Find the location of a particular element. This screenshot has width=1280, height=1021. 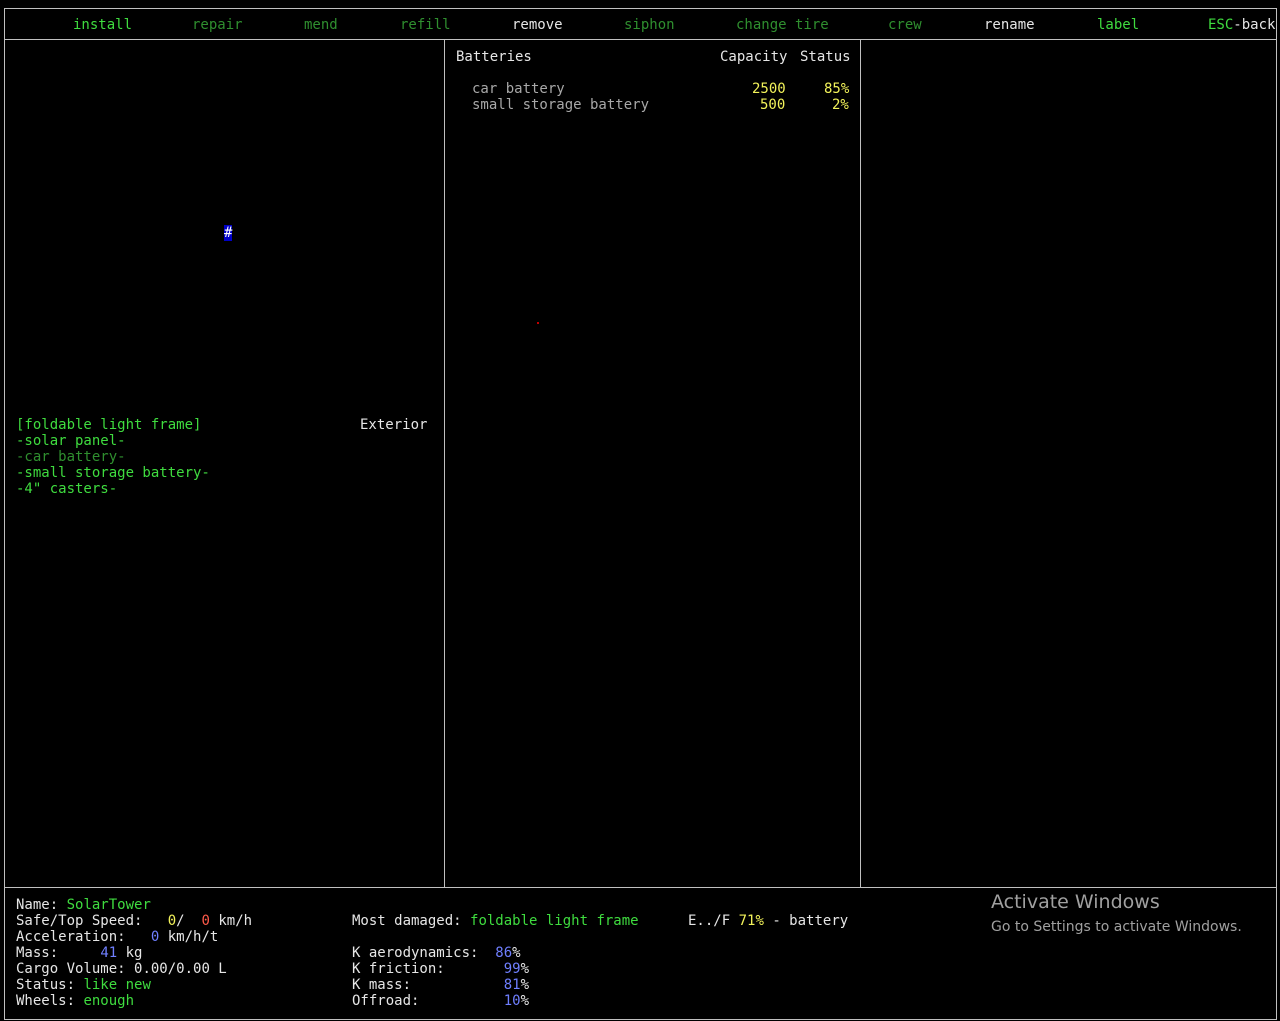

menu-refill: refill is located at coordinates (425, 25).